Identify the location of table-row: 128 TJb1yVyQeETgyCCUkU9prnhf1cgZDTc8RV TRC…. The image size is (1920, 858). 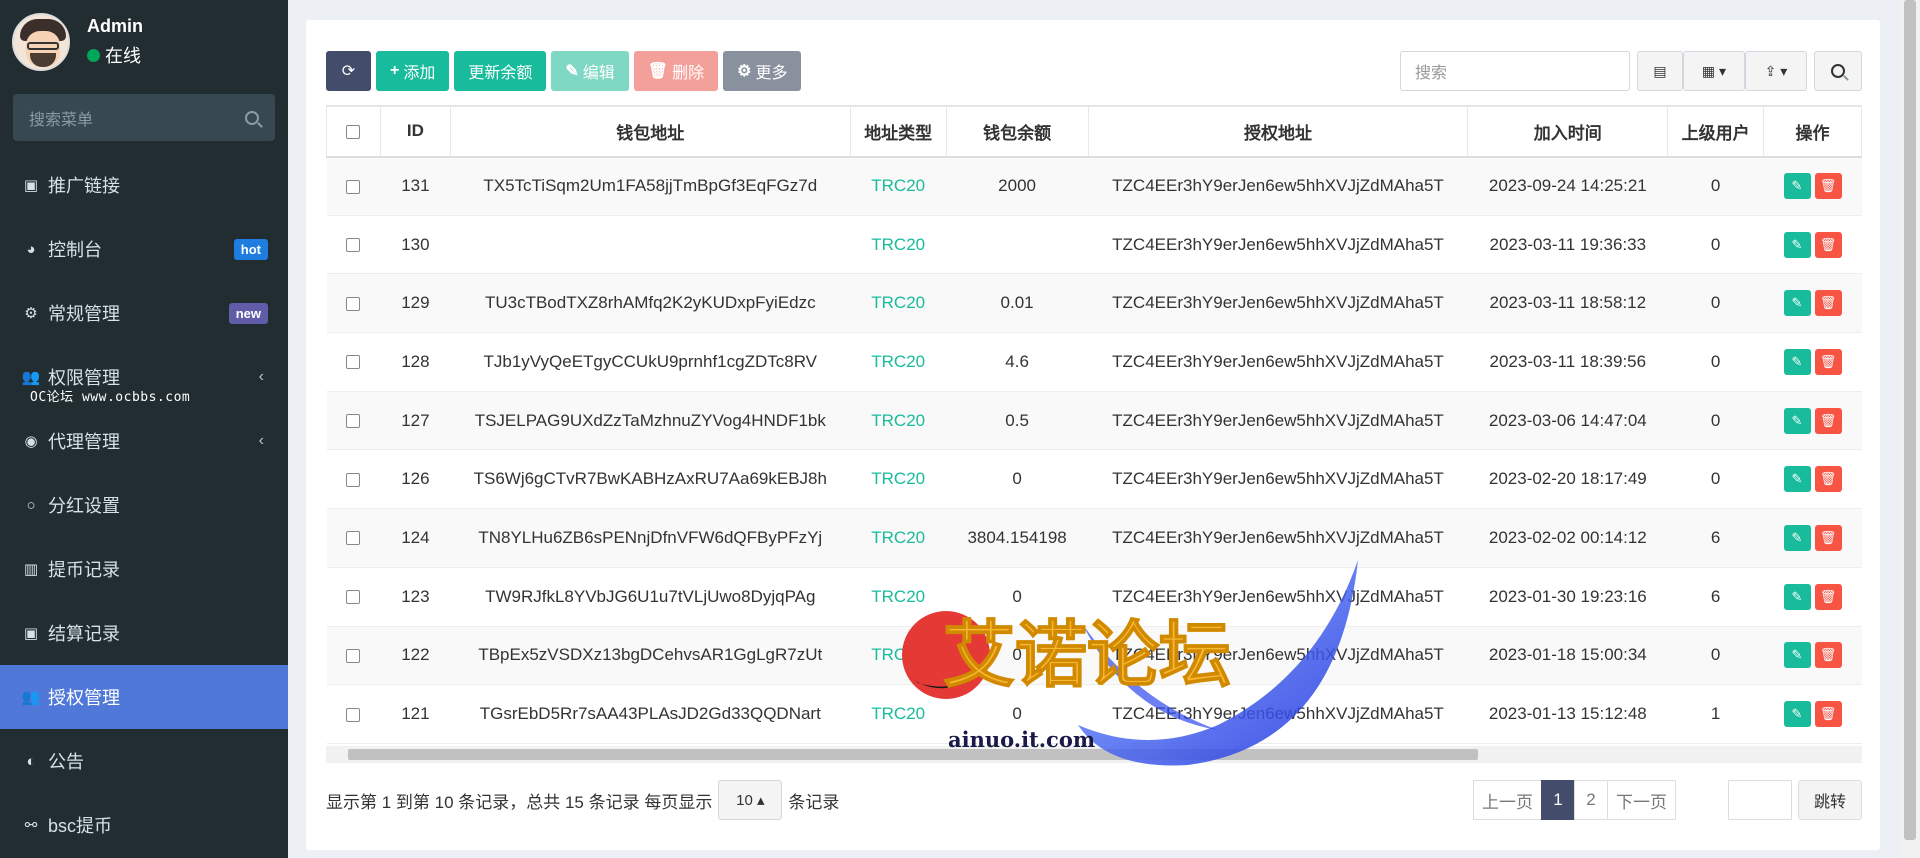
(1094, 362).